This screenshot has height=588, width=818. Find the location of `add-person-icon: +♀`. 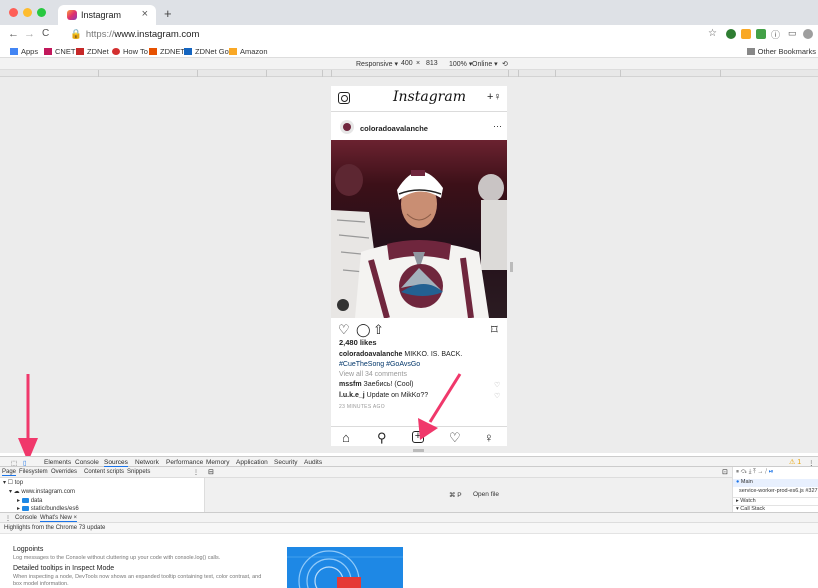

add-person-icon: +♀ is located at coordinates (494, 97).